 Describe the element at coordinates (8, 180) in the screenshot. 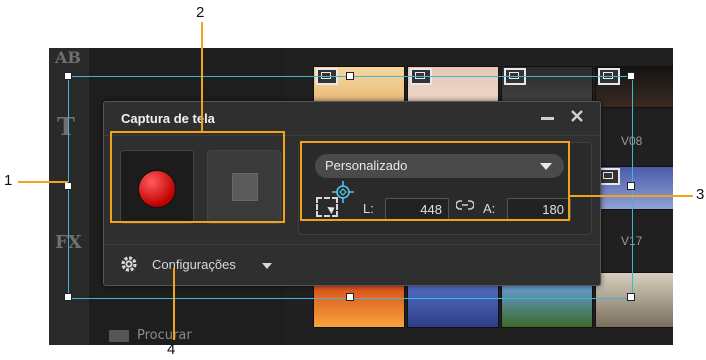

I see `callout-number-1: 1` at that location.